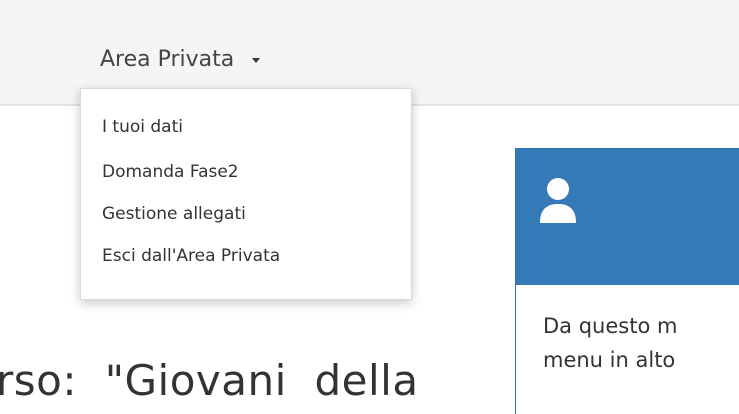 The height and width of the screenshot is (414, 739). What do you see at coordinates (610, 326) in the screenshot?
I see `panel-body-line: Da questo m` at bounding box center [610, 326].